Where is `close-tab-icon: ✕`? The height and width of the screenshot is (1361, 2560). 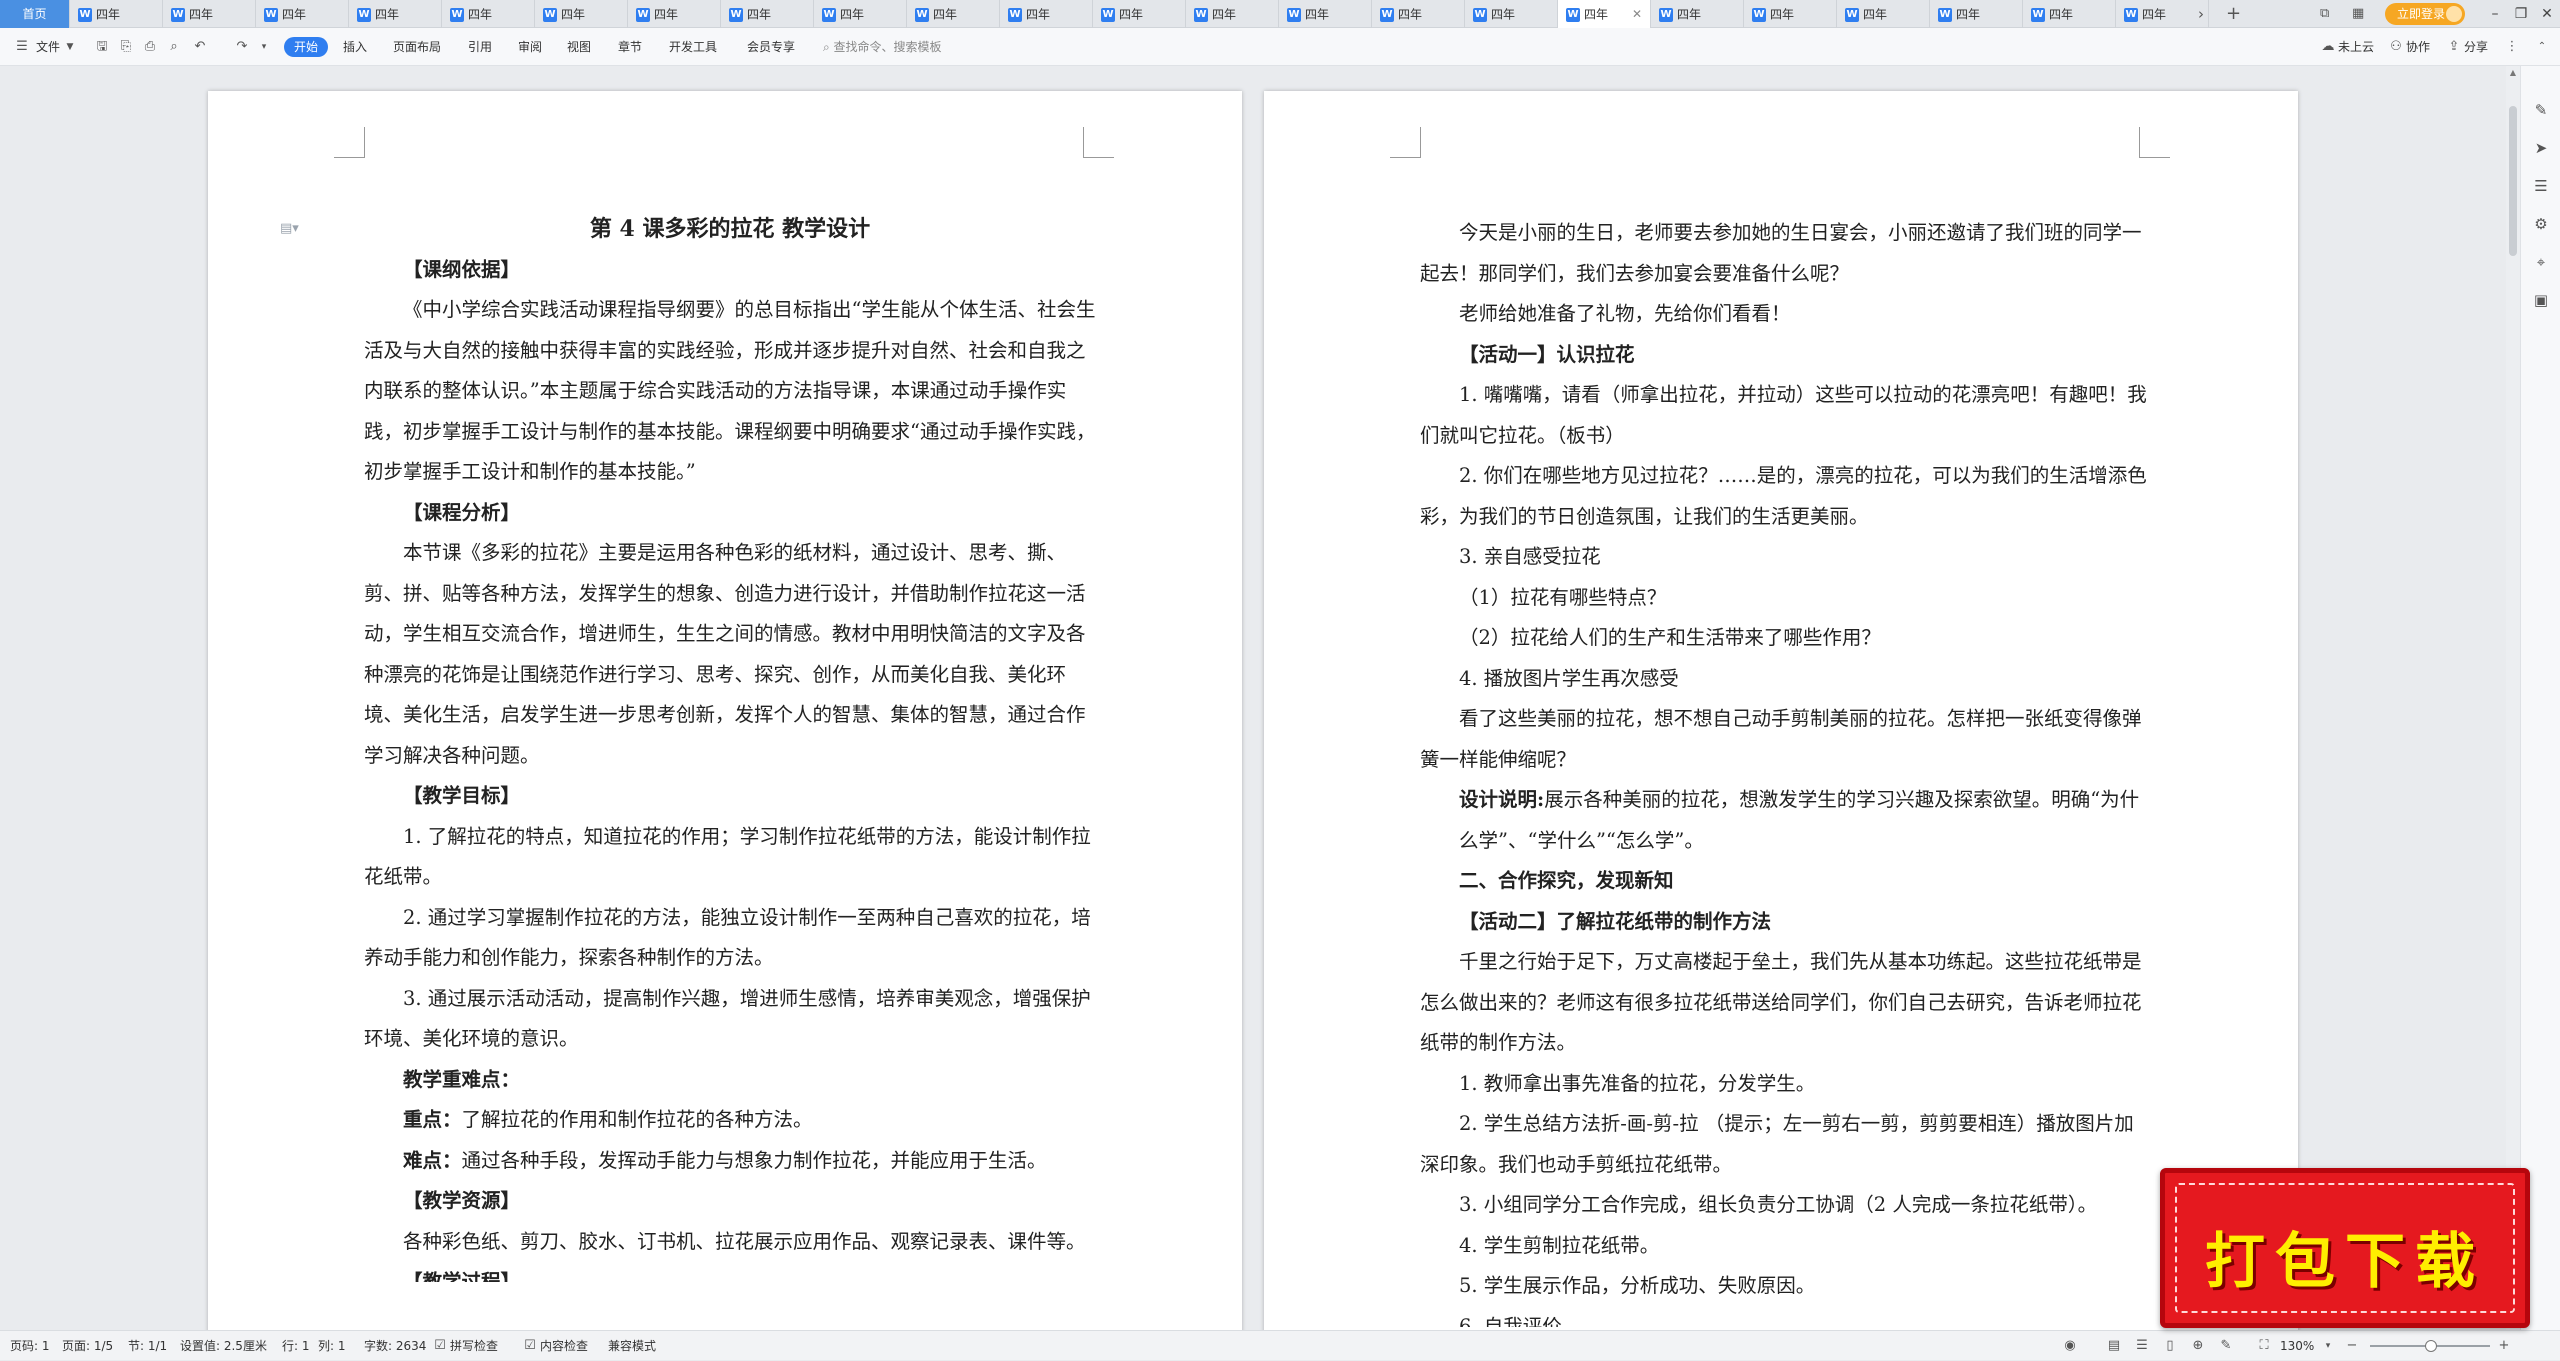
close-tab-icon: ✕ is located at coordinates (1637, 14).